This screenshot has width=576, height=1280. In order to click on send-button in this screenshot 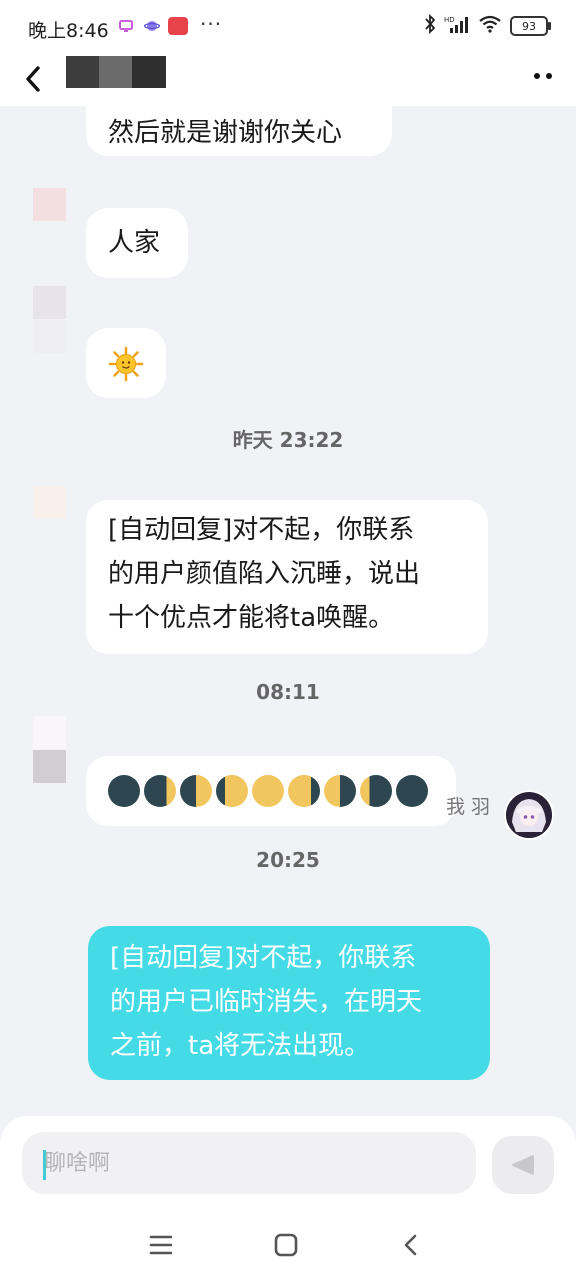, I will do `click(523, 1165)`.